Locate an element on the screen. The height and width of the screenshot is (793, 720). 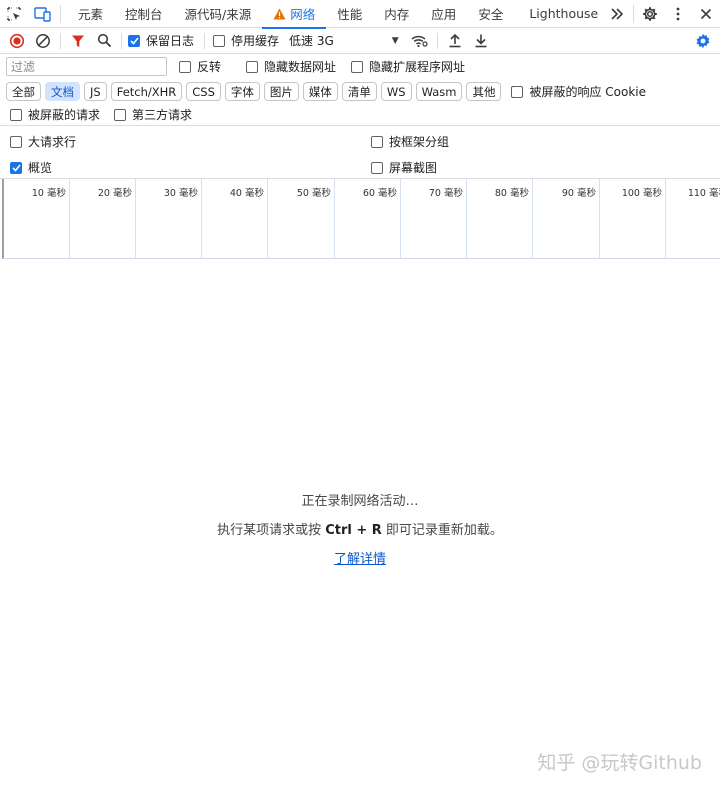
checkbox-label: 概览 is located at coordinates (40, 168).